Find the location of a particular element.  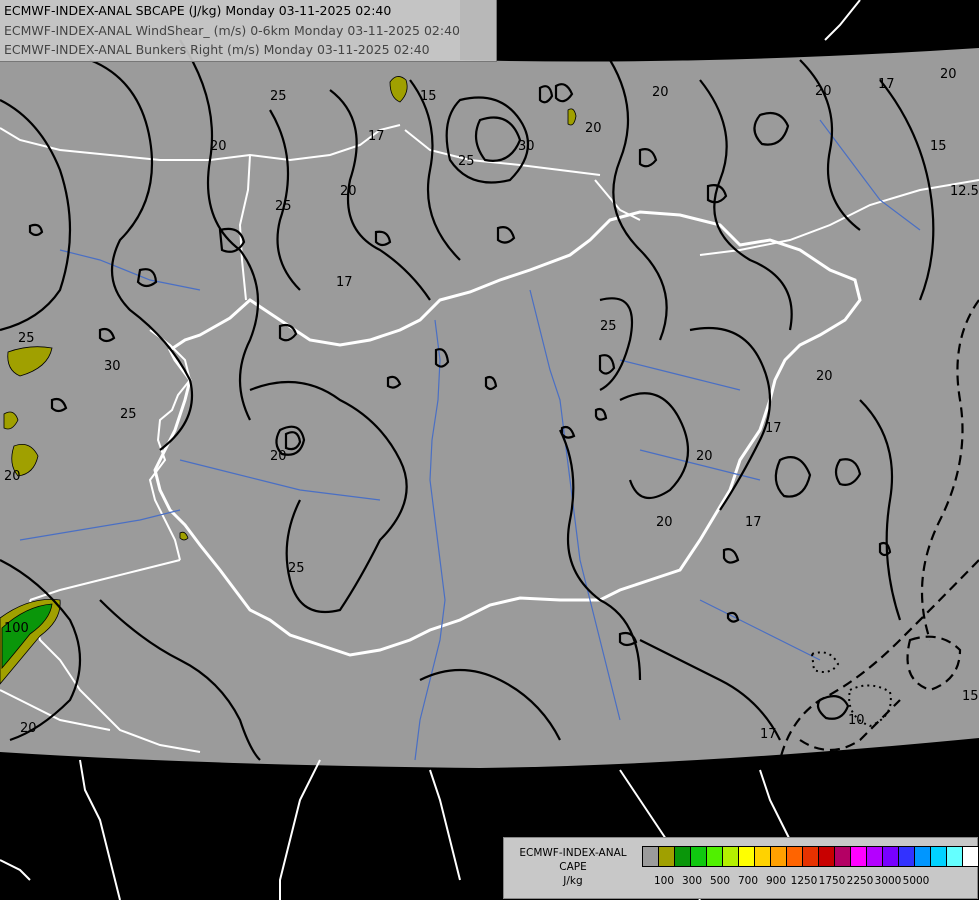

legend-title: ECMWF-INDEX-ANAL CAPE J/kg is located at coordinates (573, 867).